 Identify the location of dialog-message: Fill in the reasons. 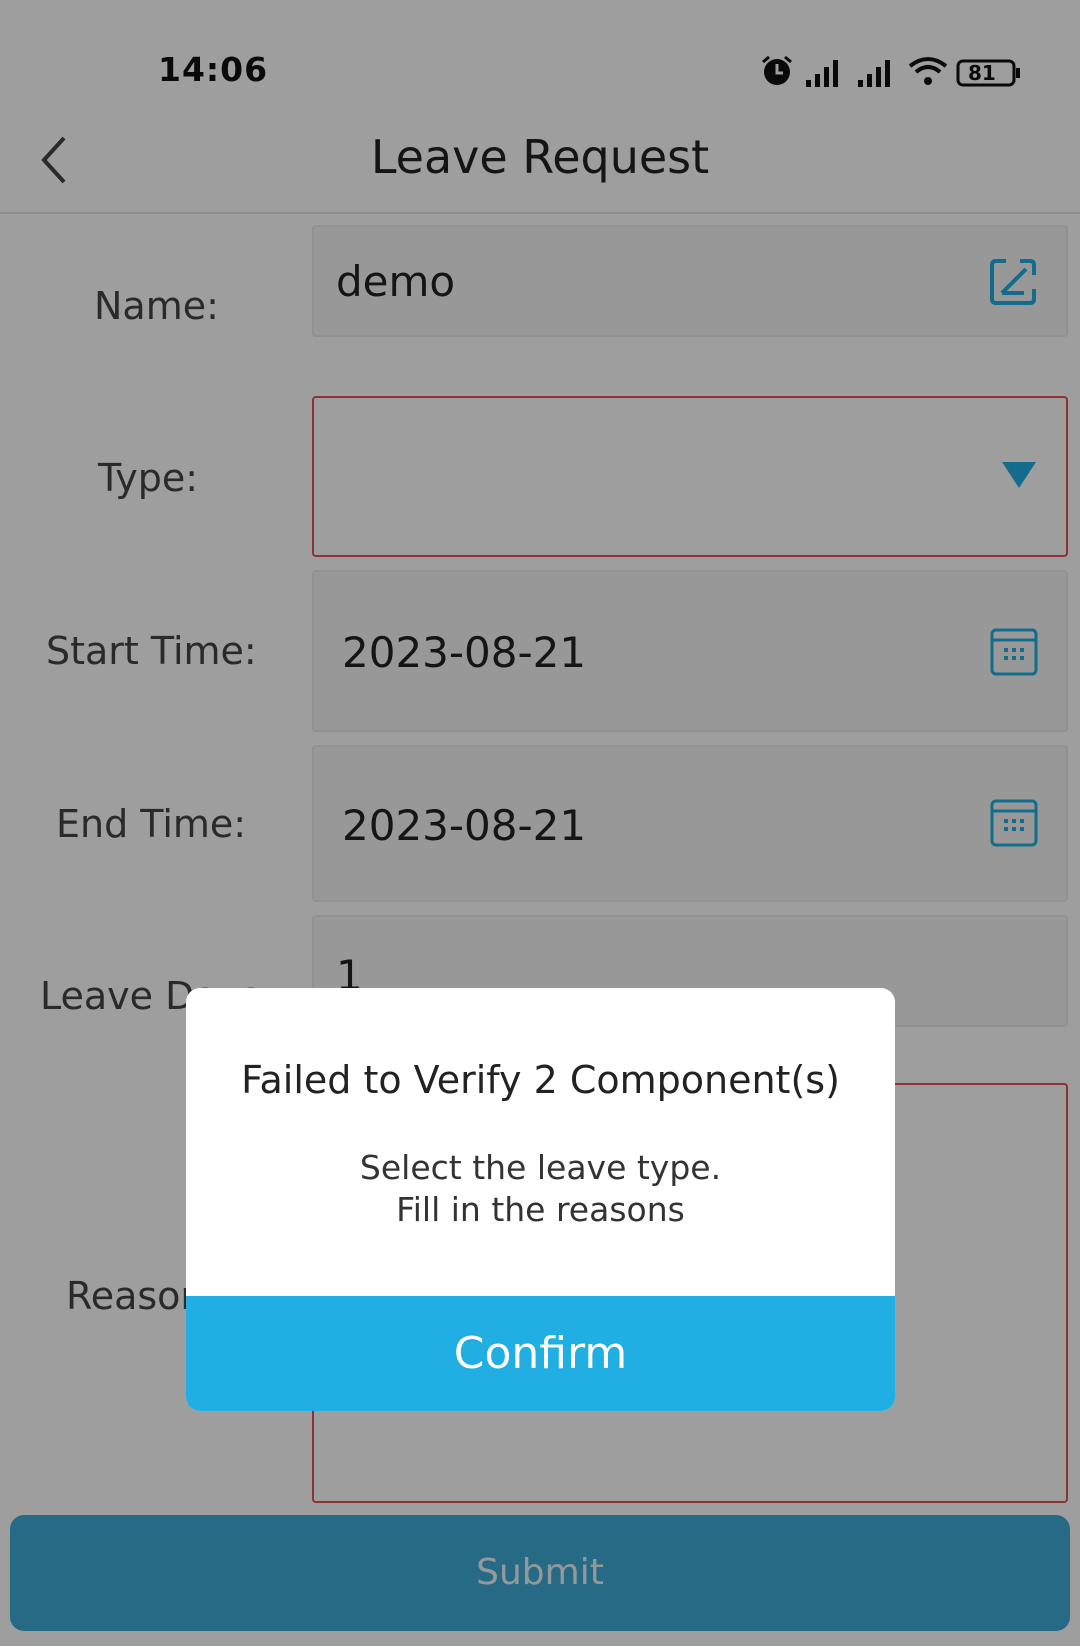
(540, 1209).